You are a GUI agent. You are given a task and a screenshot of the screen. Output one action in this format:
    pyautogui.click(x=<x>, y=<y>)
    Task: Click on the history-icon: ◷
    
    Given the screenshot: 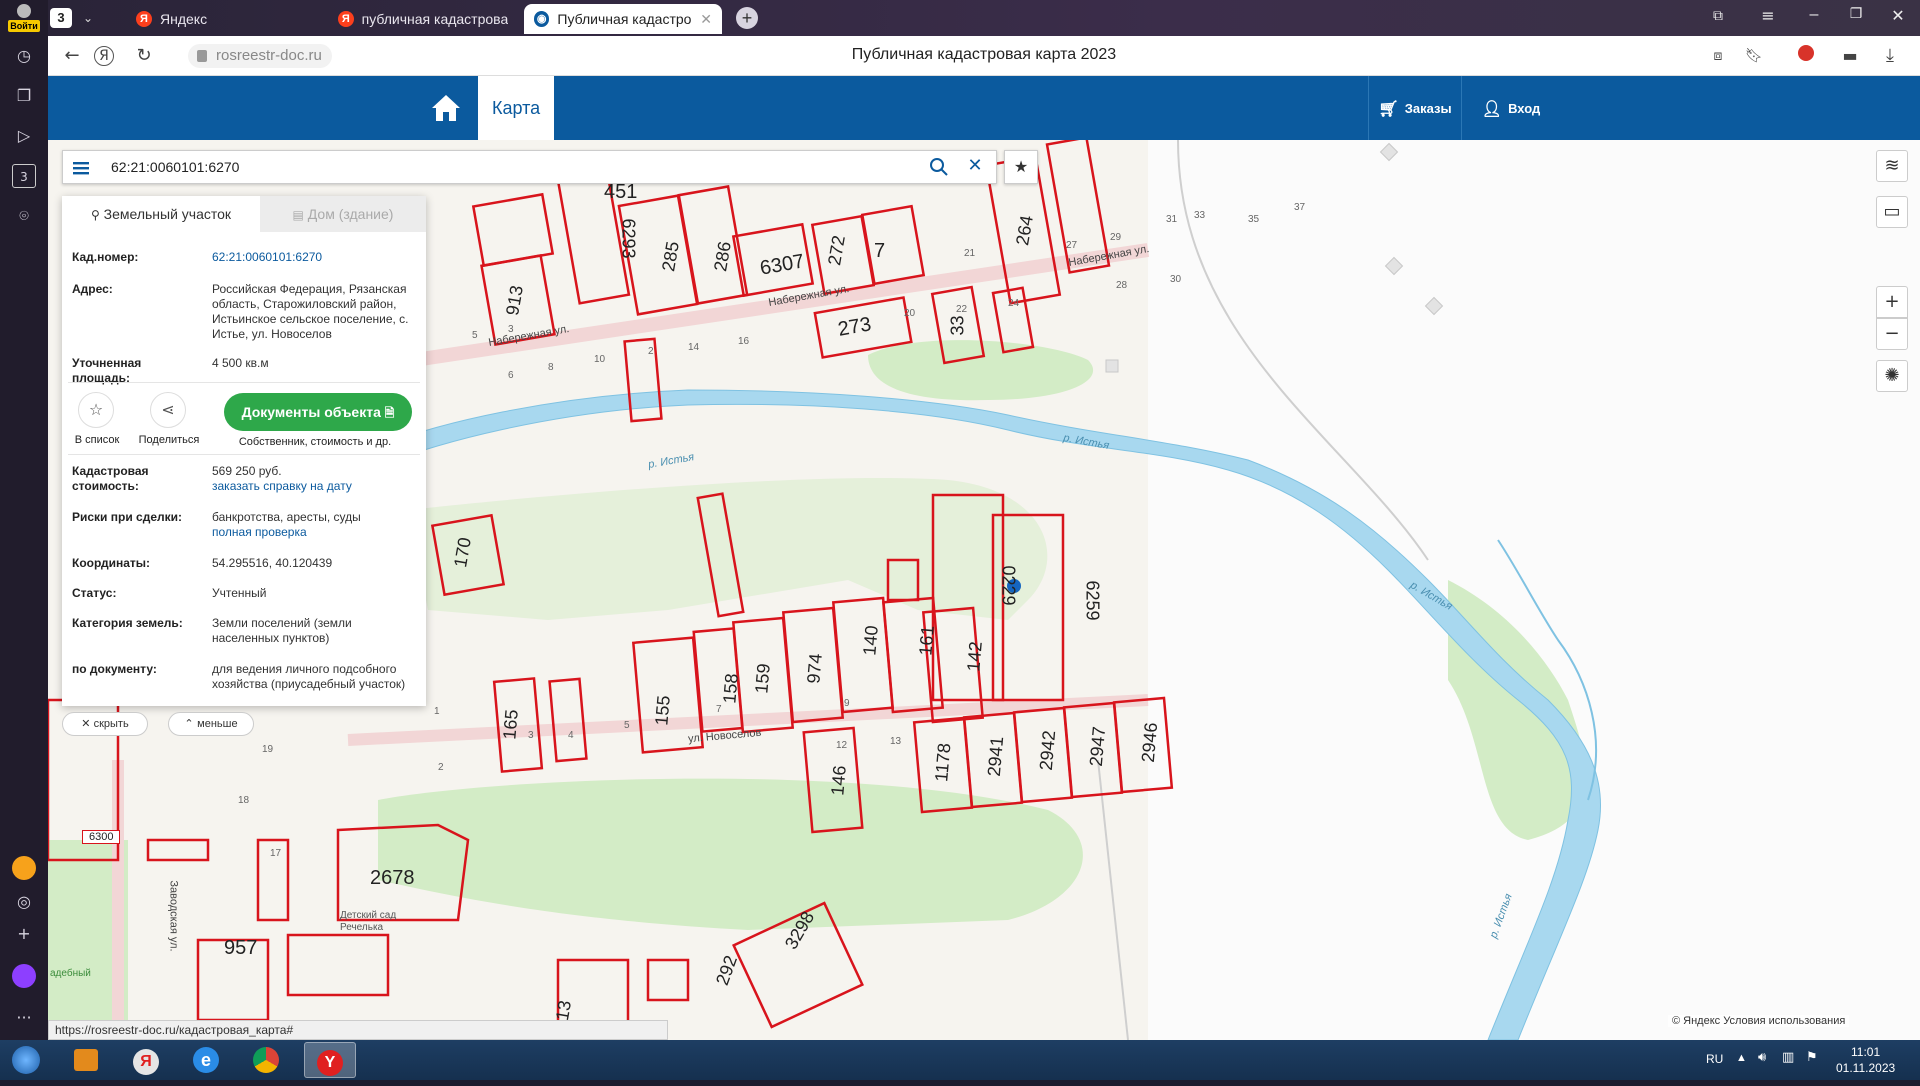 What is the action you would take?
    pyautogui.click(x=24, y=56)
    